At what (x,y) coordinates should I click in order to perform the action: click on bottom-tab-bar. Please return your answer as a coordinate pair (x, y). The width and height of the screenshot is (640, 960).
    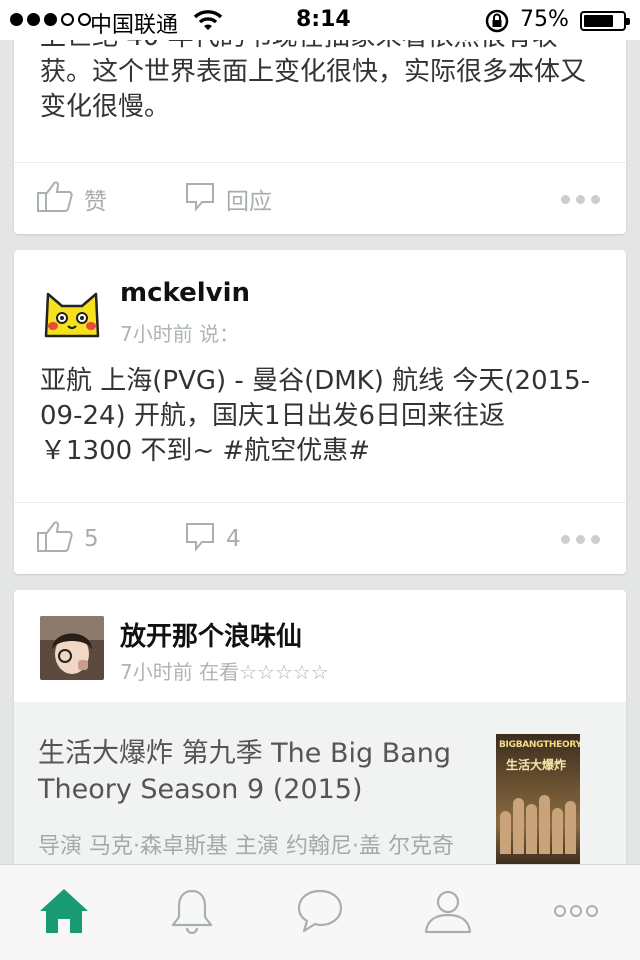
    Looking at the image, I should click on (320, 912).